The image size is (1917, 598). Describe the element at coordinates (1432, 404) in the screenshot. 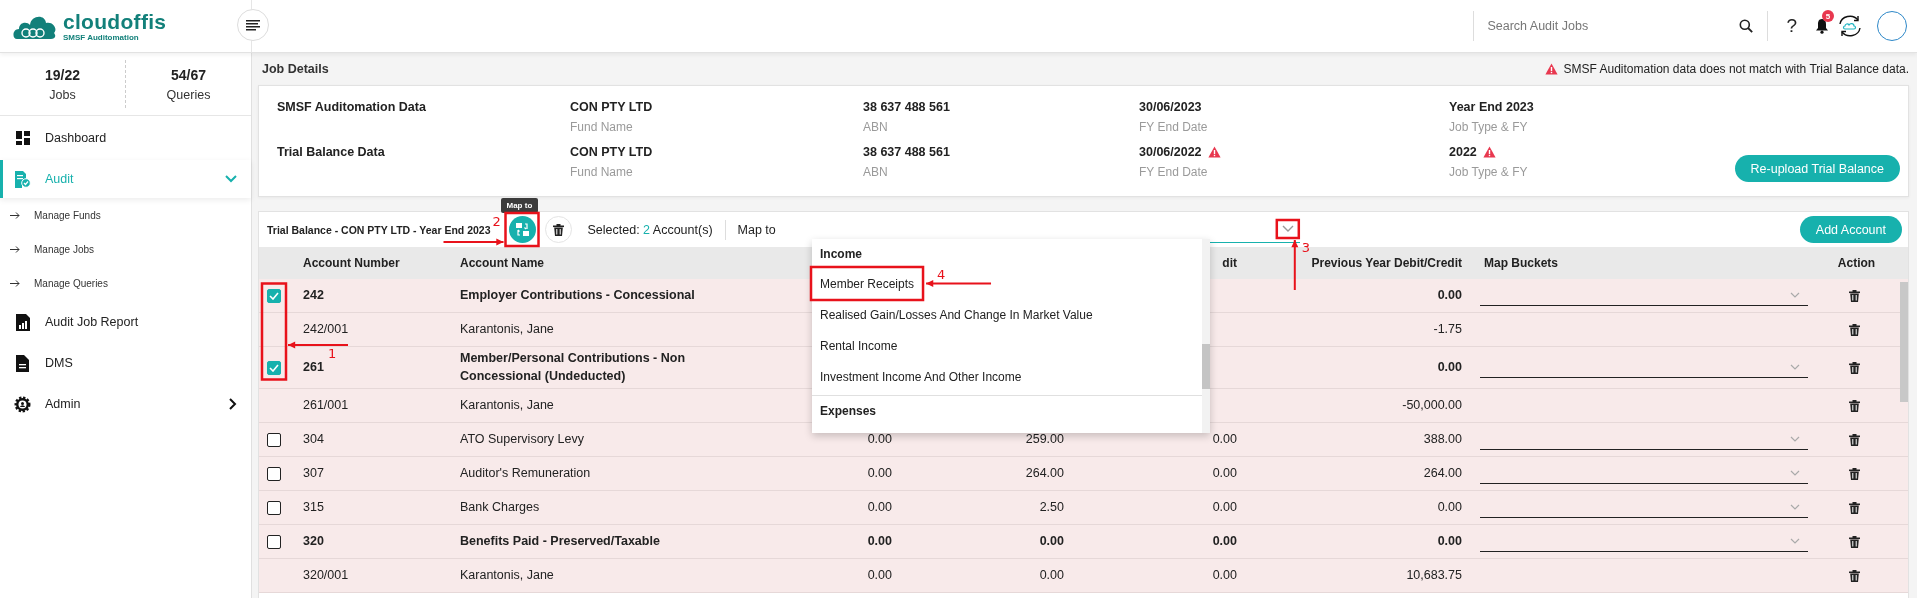

I see `amount-cell: -50,000.00` at that location.